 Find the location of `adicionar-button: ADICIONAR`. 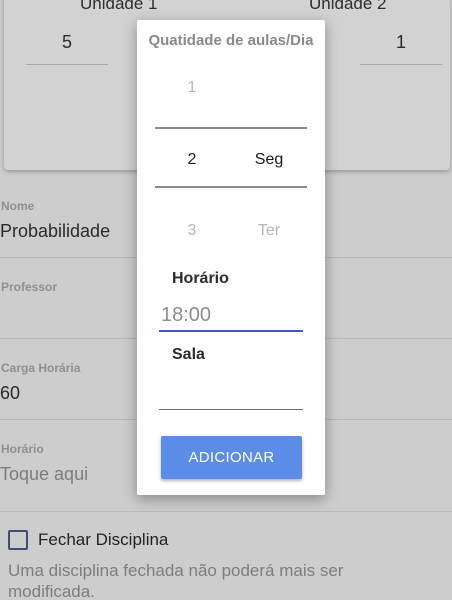

adicionar-button: ADICIONAR is located at coordinates (231, 457).